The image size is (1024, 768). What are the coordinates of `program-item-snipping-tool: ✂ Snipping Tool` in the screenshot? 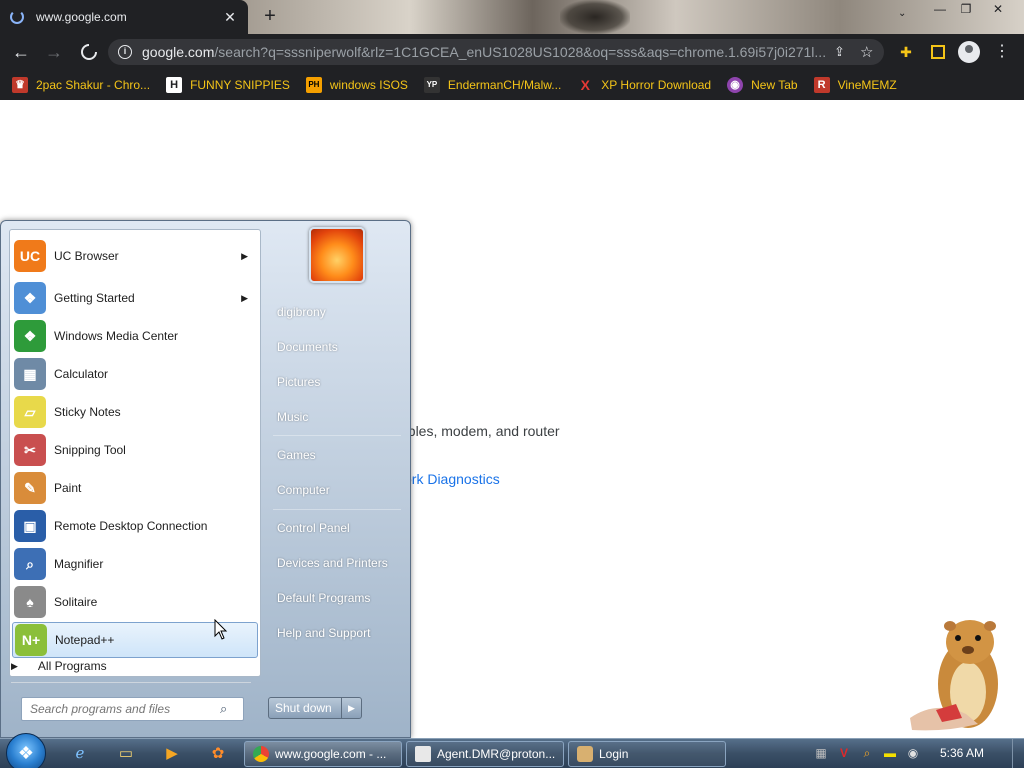 It's located at (135, 450).